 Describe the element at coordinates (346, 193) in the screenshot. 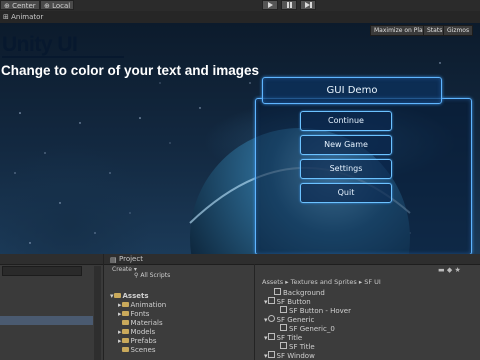

I see `quit-button: Quit` at that location.